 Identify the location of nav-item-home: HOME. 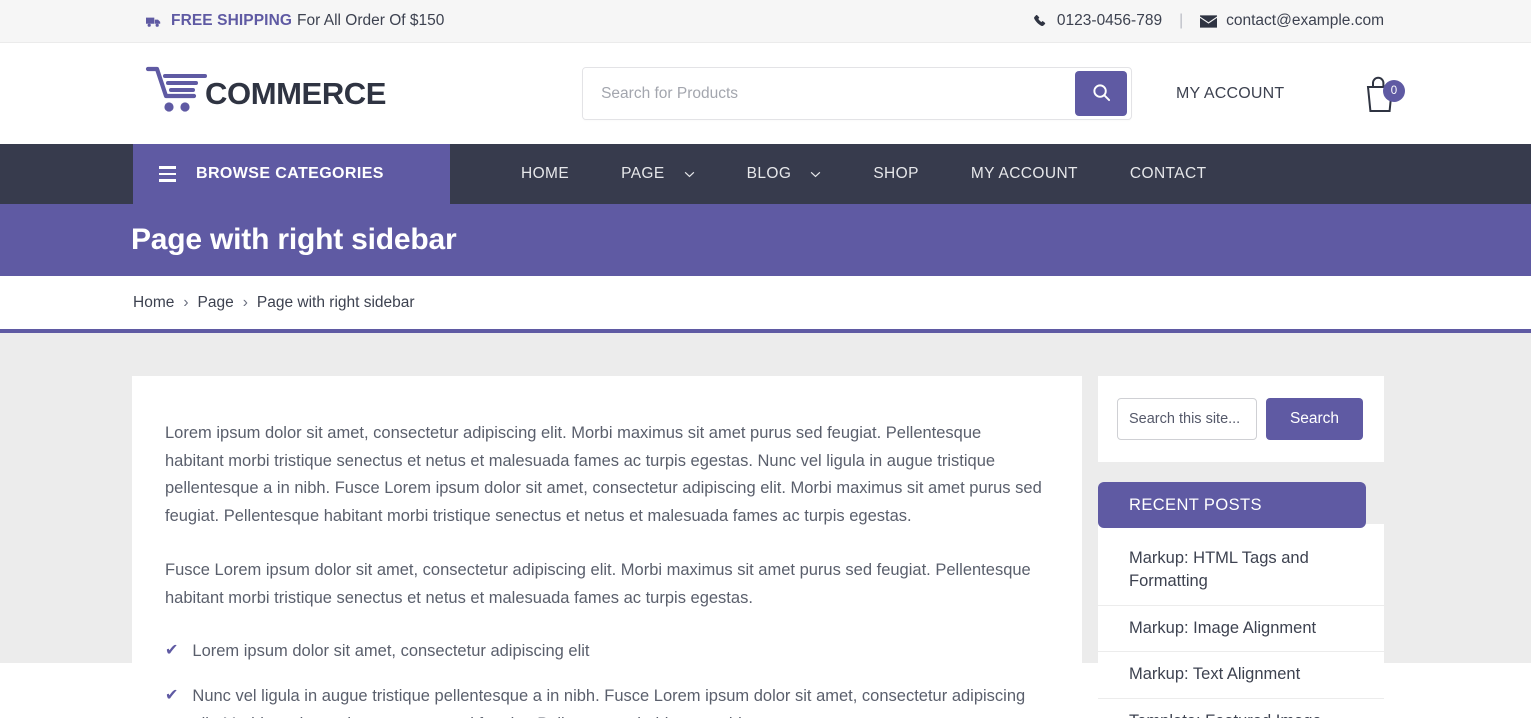
(545, 174).